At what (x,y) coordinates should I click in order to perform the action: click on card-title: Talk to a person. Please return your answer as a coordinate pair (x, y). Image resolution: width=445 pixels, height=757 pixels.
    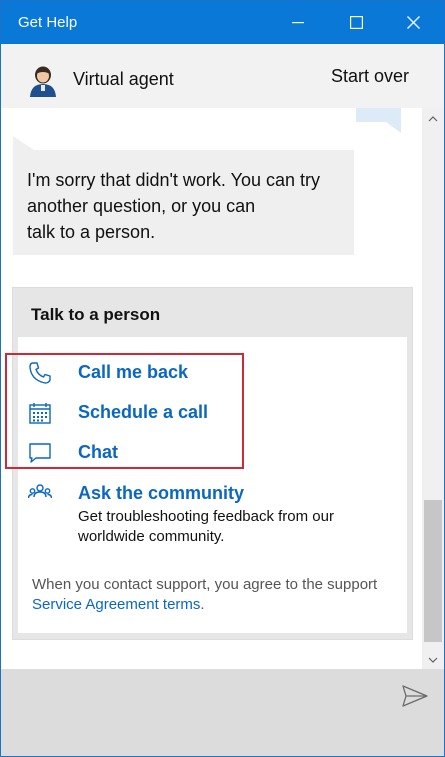
    Looking at the image, I should click on (96, 314).